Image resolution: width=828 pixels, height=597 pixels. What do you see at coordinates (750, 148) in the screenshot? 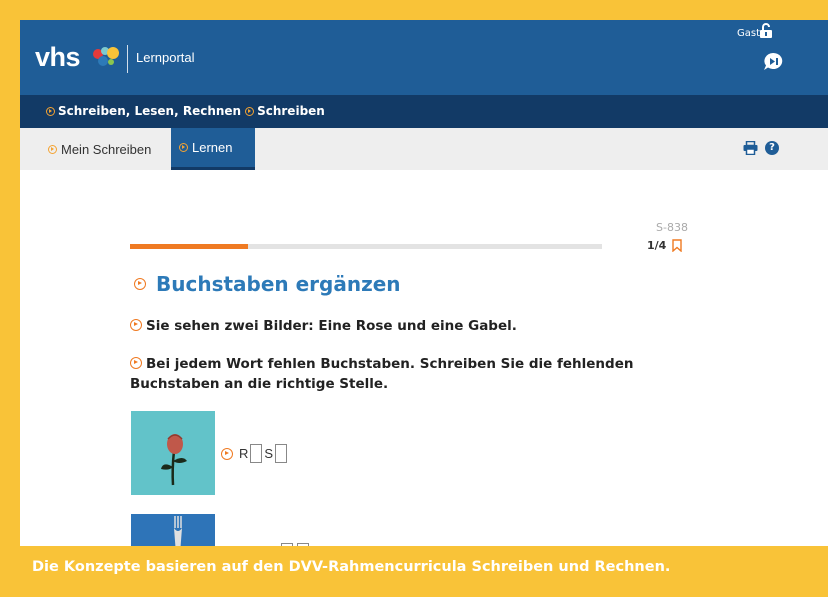
I see `print-icon` at bounding box center [750, 148].